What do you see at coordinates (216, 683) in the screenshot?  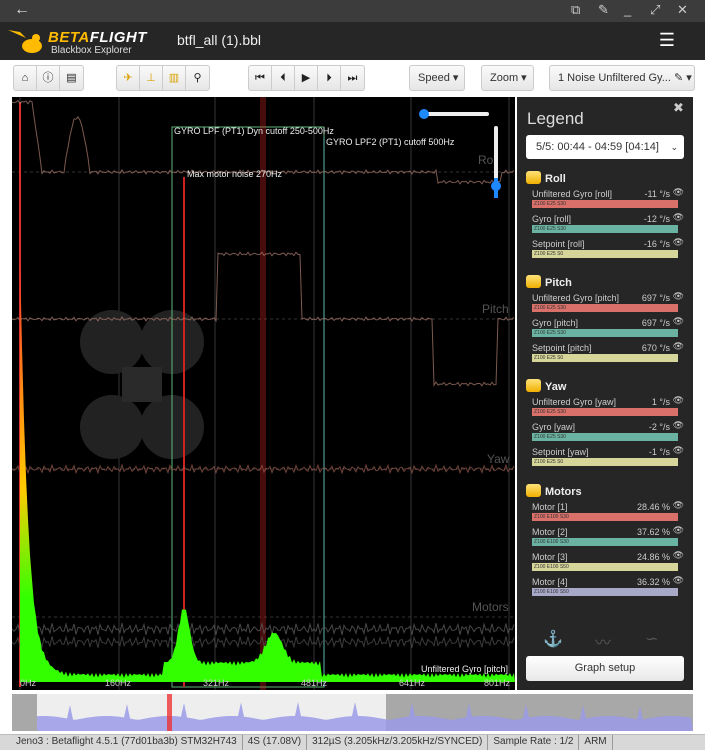 I see `x-tick: 321Hz` at bounding box center [216, 683].